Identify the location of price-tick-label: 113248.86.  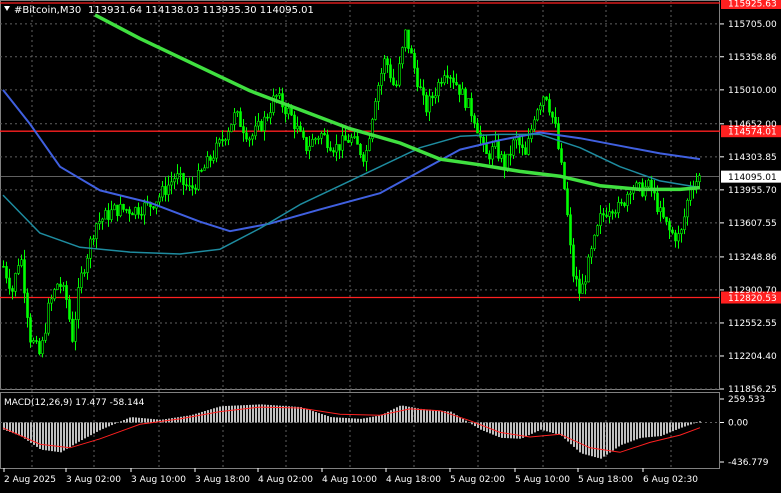
(752, 258).